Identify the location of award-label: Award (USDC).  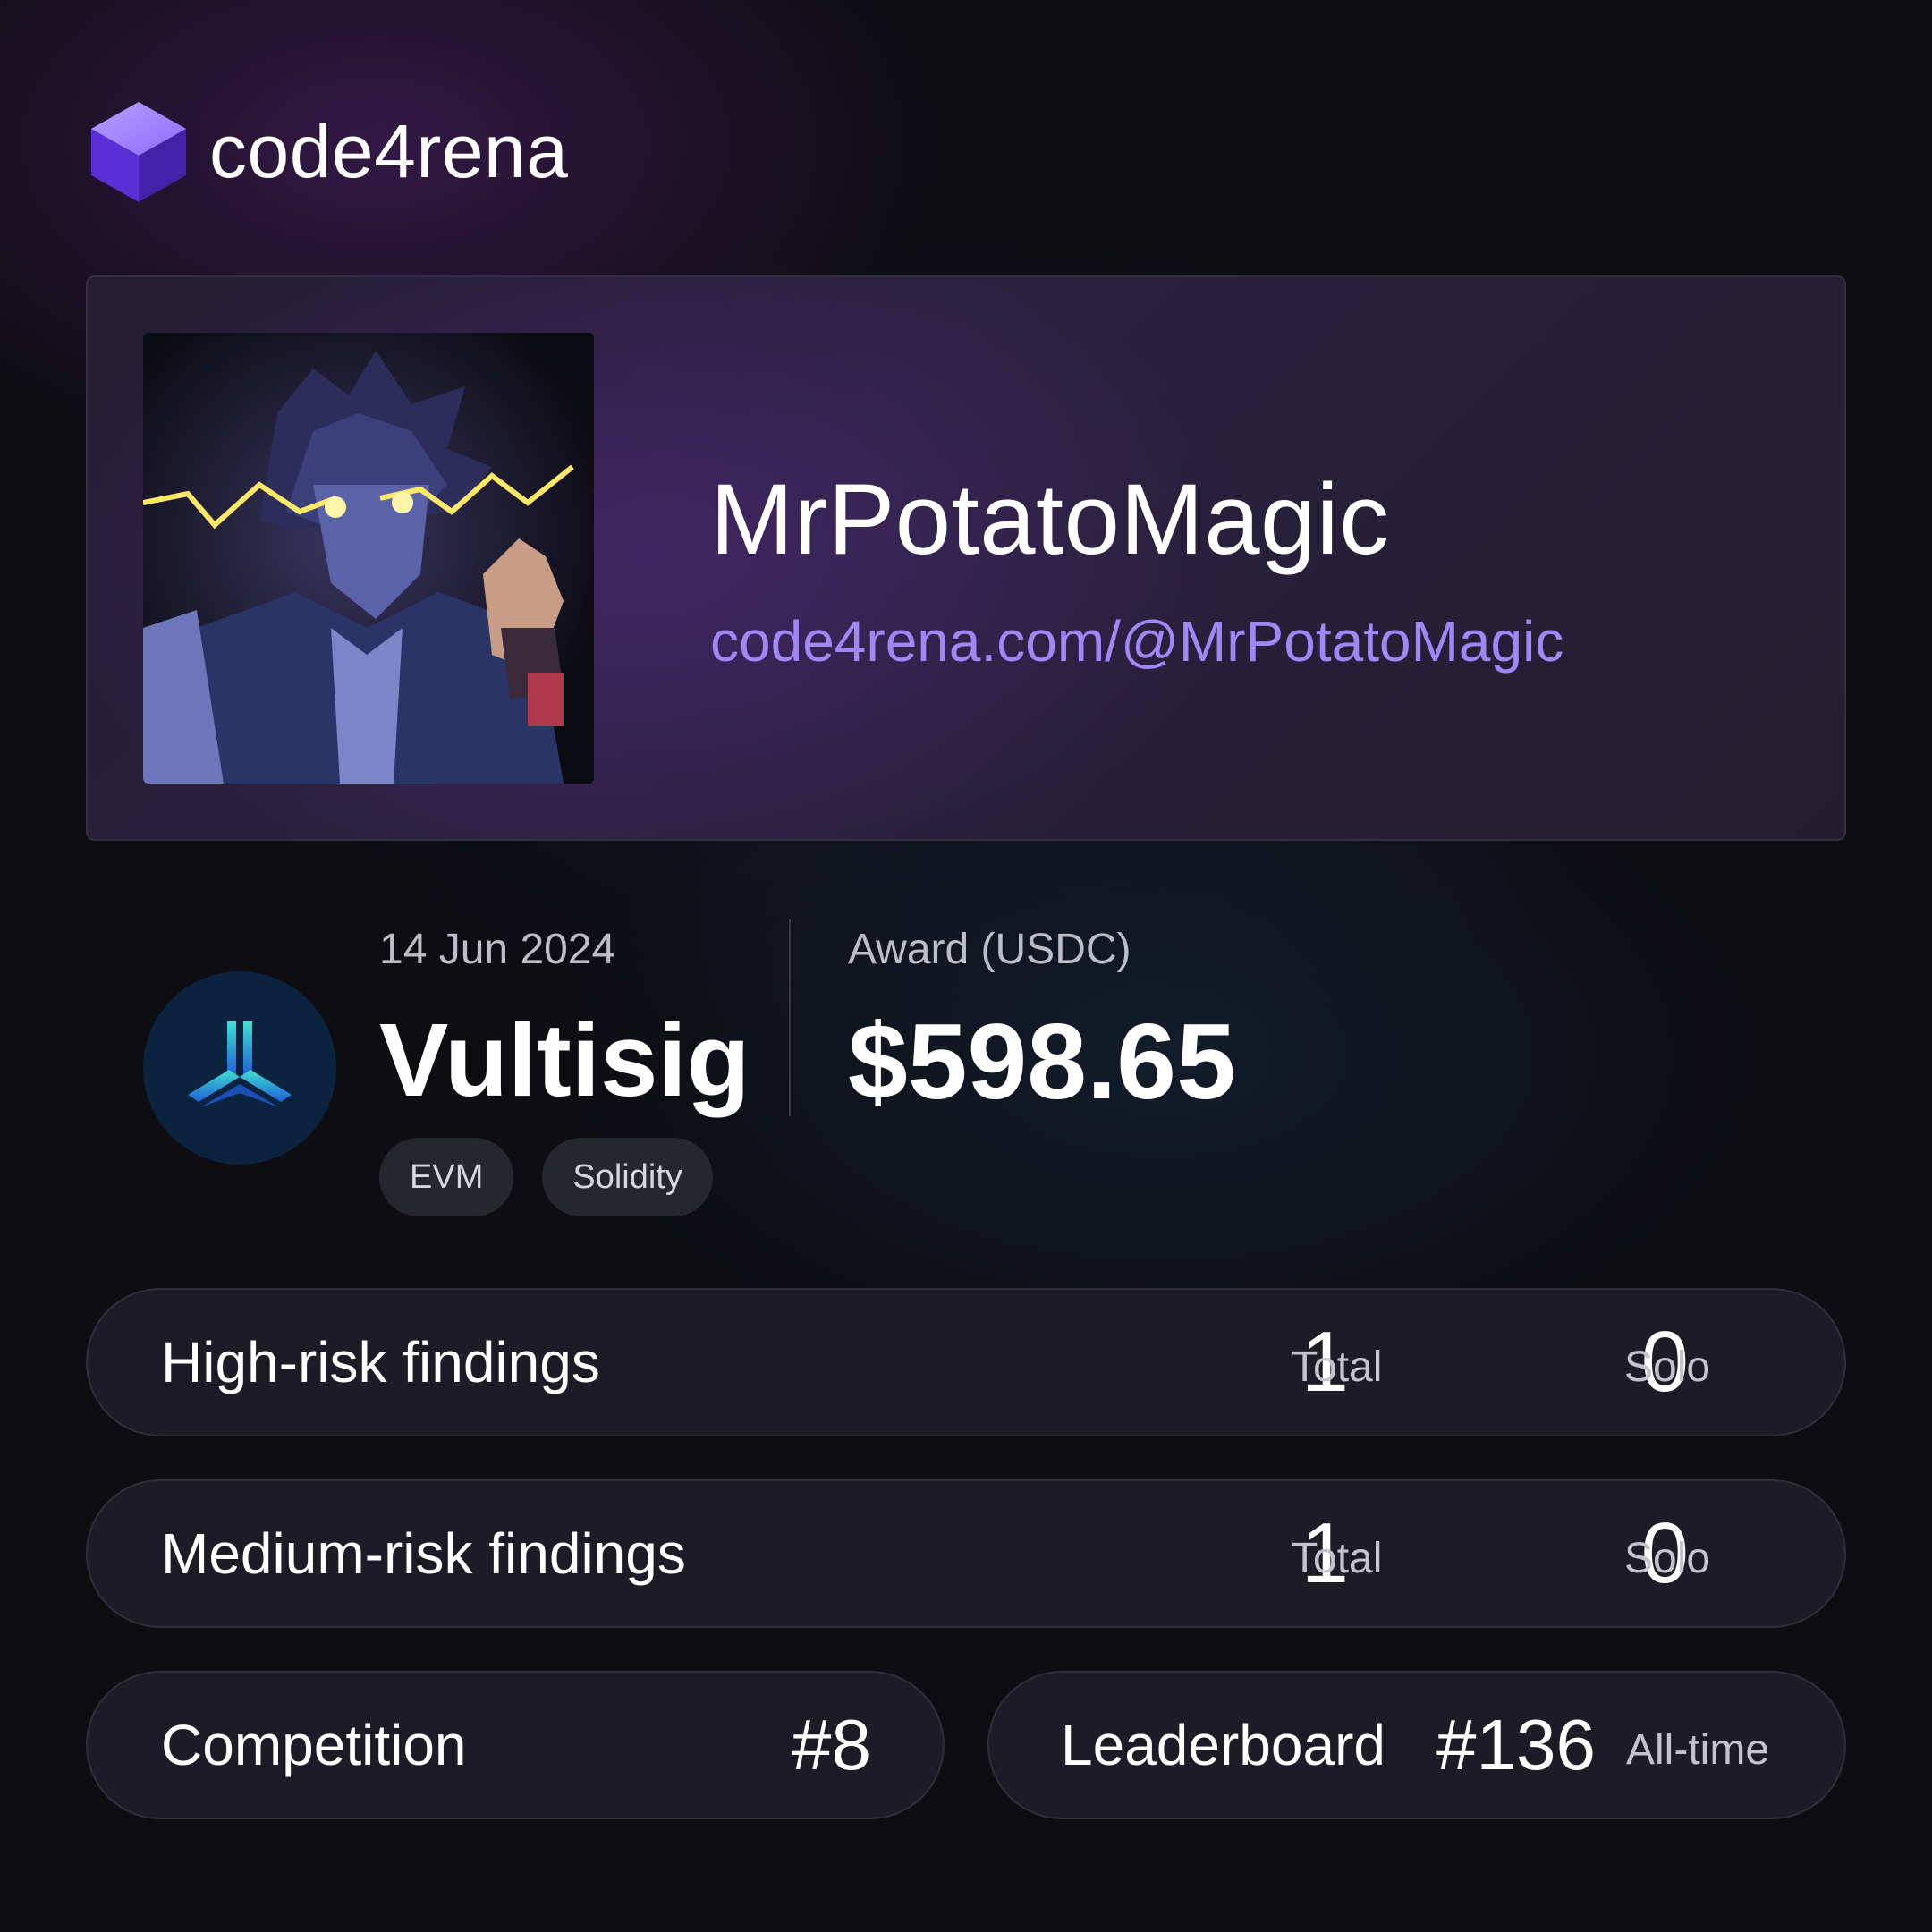
(989, 949).